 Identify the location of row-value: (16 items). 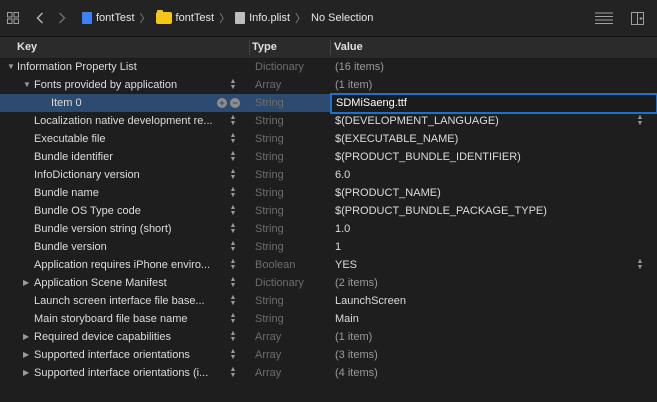
(359, 67).